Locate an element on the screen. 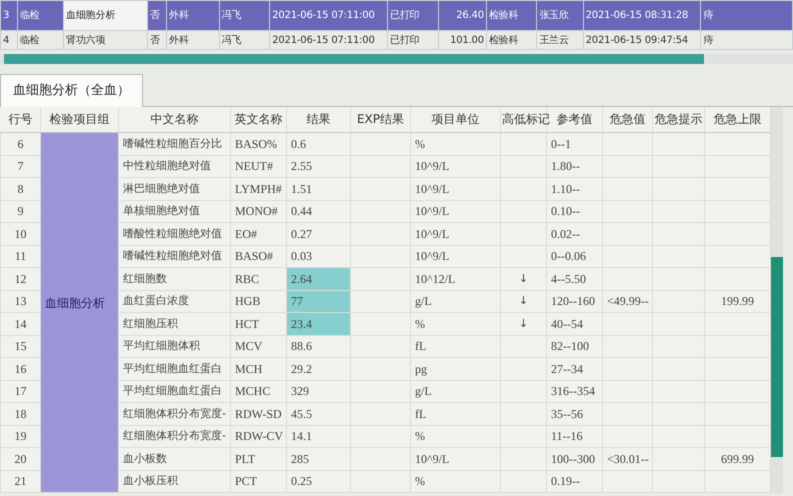 The image size is (793, 496). row-number: 17 is located at coordinates (20, 391).